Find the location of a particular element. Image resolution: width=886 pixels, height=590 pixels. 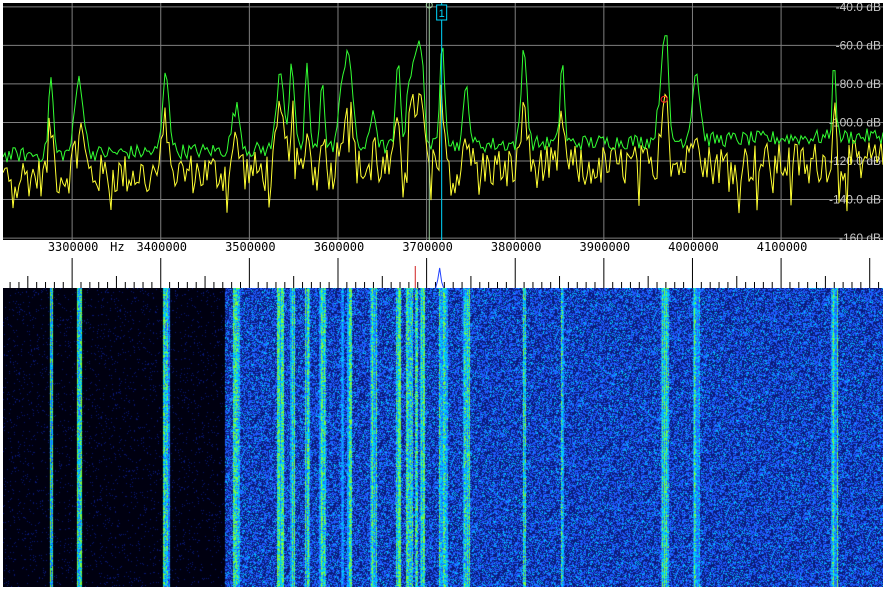

db-label: -80.0 dB is located at coordinates (858, 84).